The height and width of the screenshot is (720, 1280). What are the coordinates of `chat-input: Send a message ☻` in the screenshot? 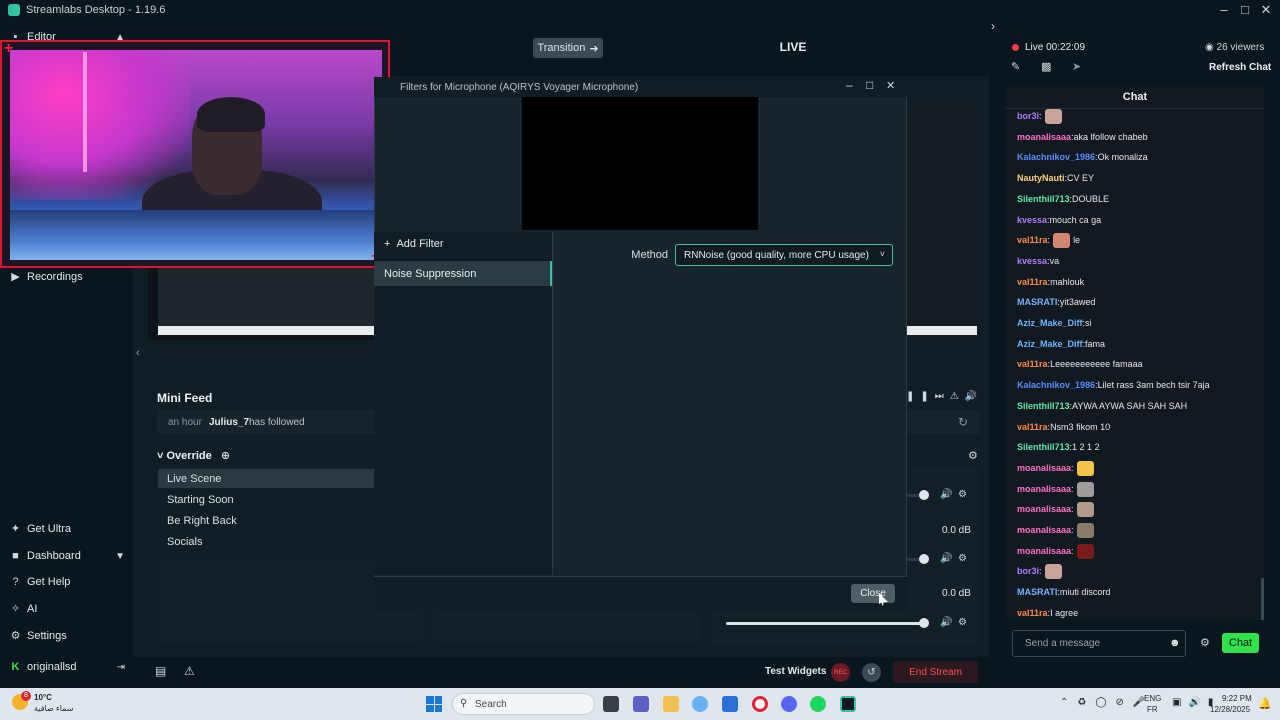 It's located at (1099, 643).